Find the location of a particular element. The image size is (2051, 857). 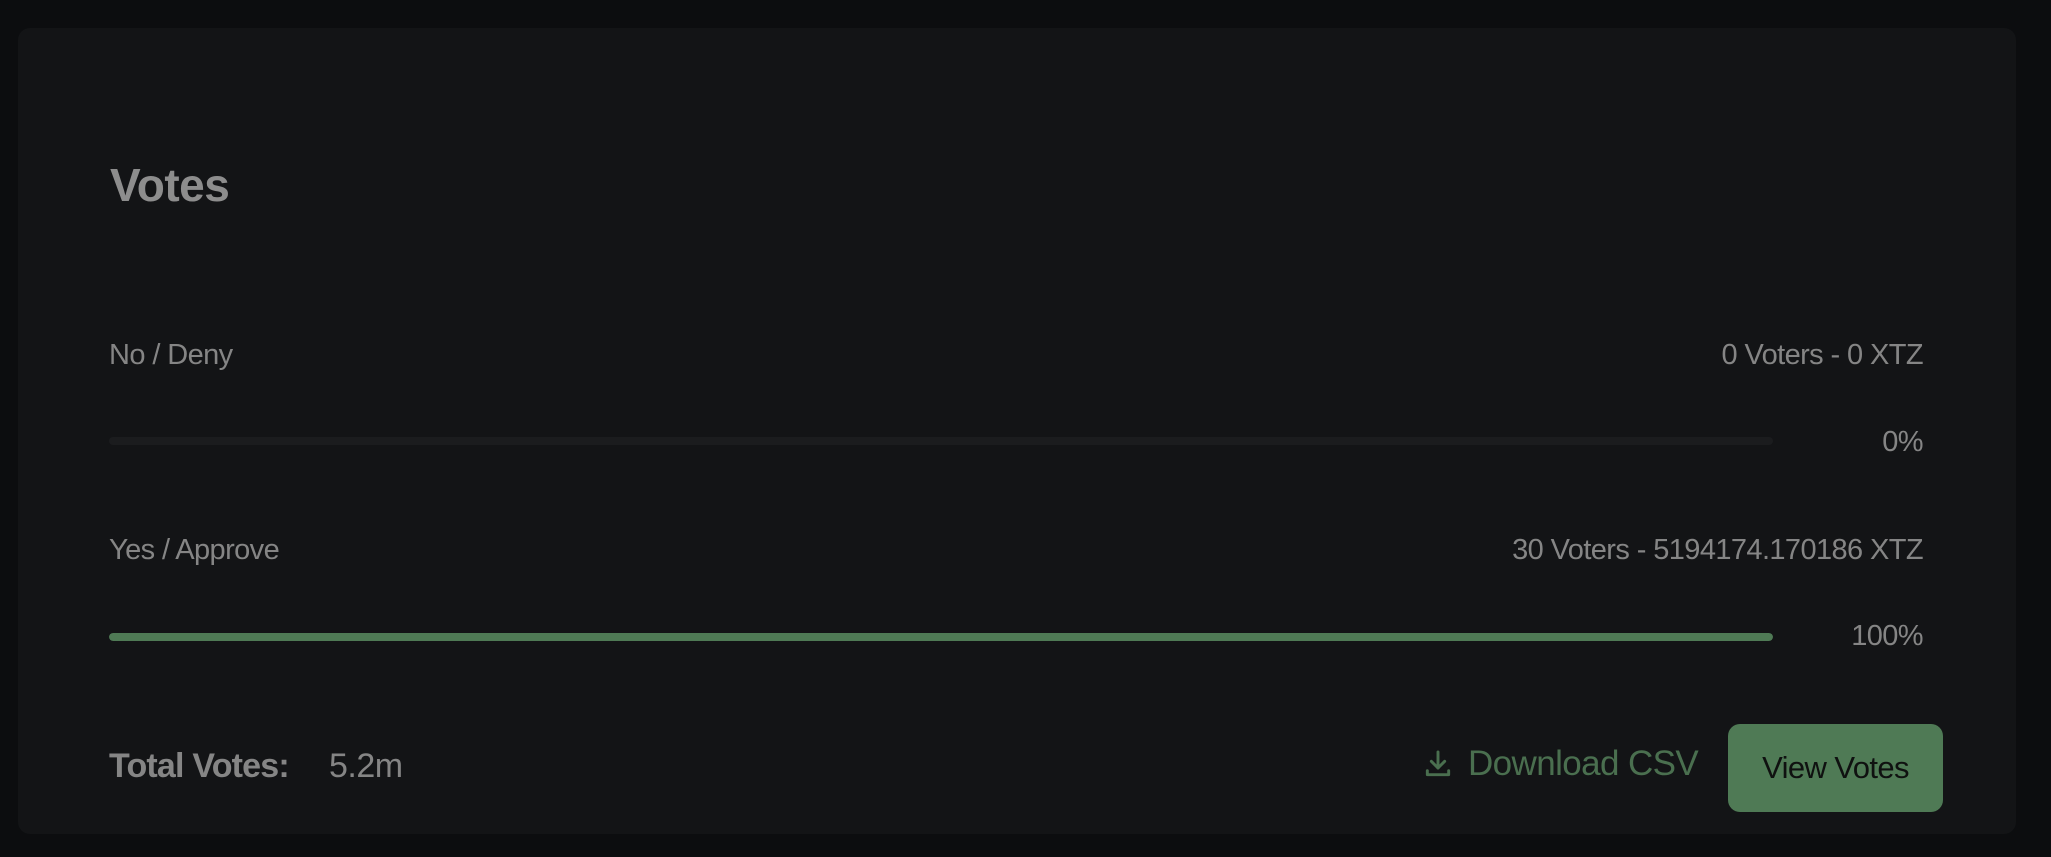

vote-option-label-no: No / Deny is located at coordinates (171, 355).